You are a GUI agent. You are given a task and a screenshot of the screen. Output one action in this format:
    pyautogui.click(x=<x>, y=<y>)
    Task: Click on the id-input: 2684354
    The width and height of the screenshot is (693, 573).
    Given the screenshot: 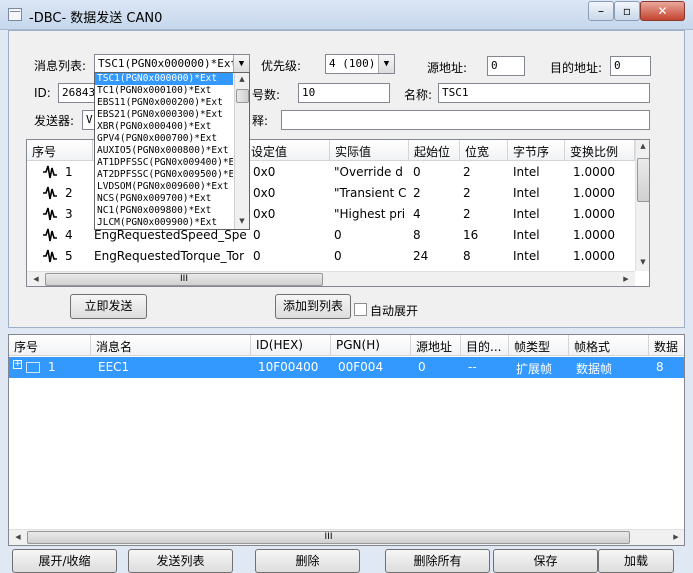 What is the action you would take?
    pyautogui.click(x=78, y=93)
    